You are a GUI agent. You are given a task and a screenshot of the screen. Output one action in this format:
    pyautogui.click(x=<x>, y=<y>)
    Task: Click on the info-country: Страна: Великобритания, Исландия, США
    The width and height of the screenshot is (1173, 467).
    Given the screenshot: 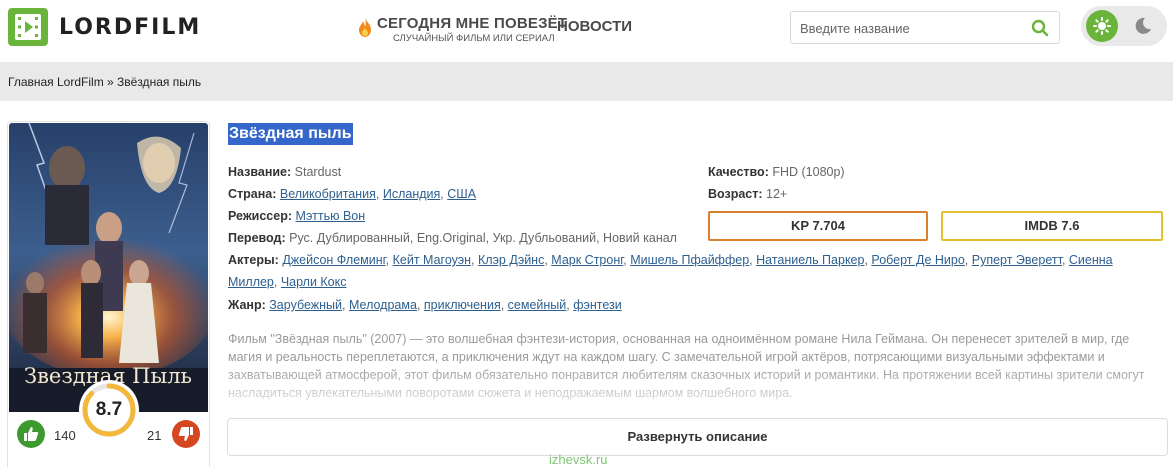 What is the action you would take?
    pyautogui.click(x=352, y=194)
    